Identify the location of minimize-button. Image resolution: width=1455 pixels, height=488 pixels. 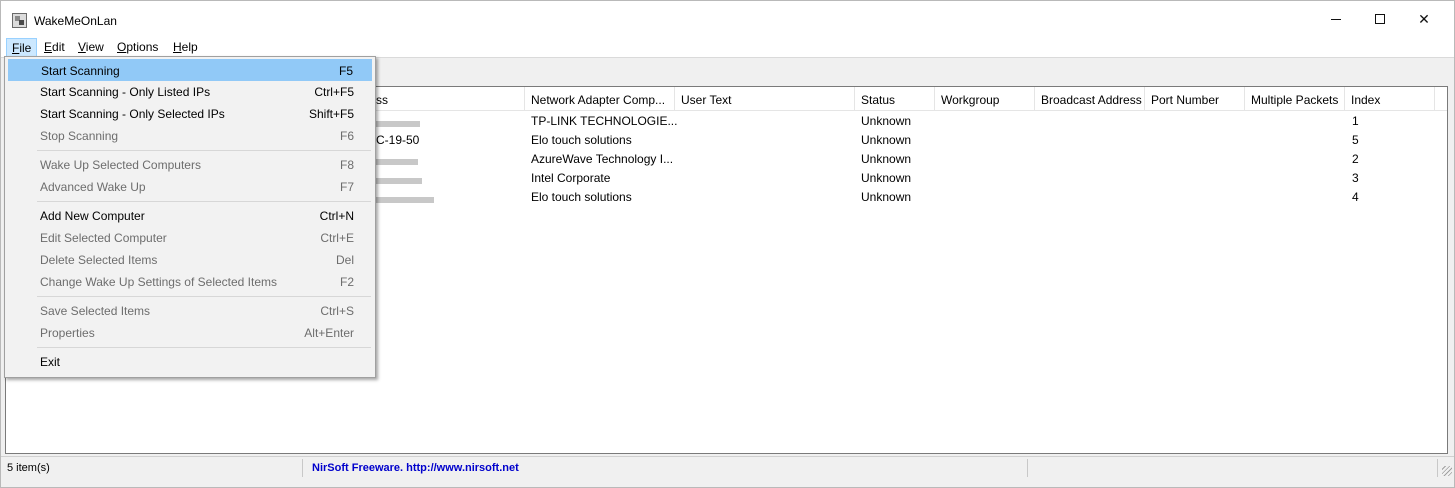
(1336, 19).